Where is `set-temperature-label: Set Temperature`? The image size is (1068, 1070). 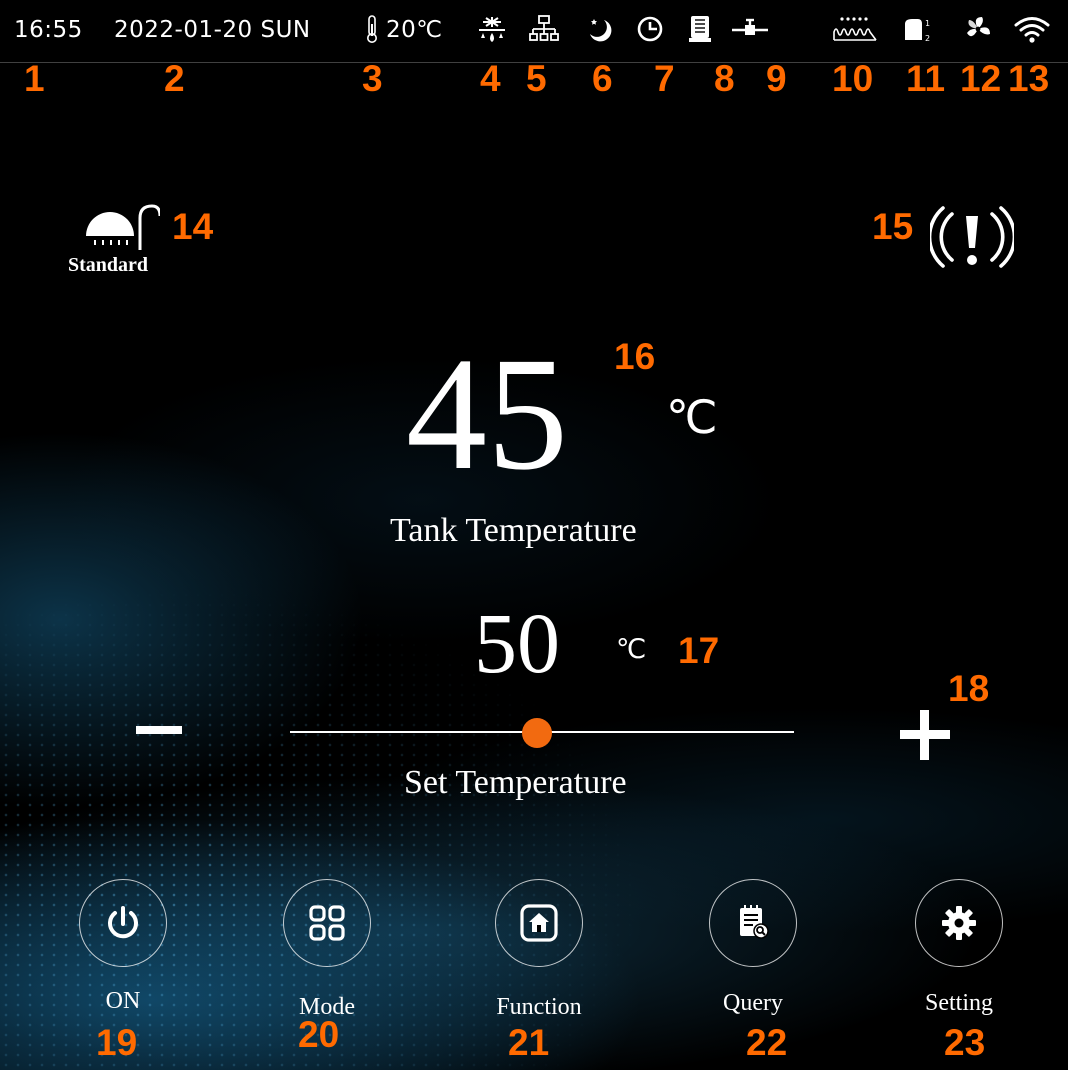 set-temperature-label: Set Temperature is located at coordinates (515, 782).